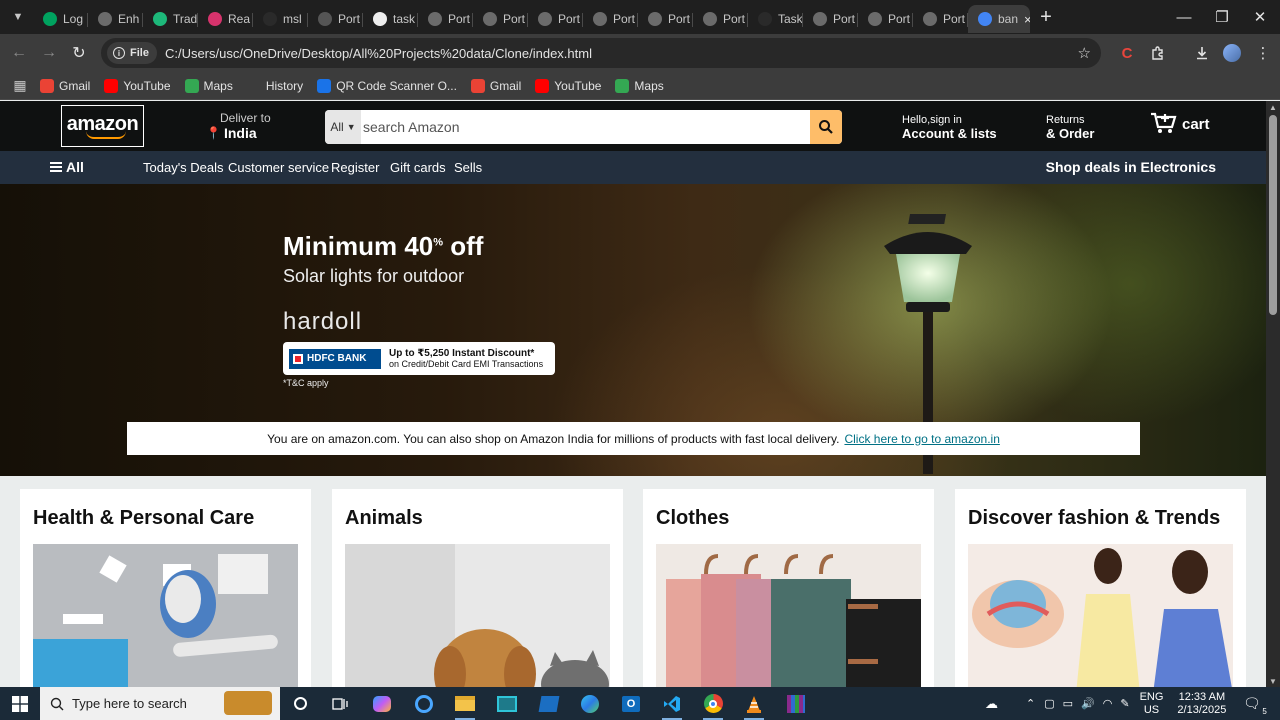 The width and height of the screenshot is (1280, 720). What do you see at coordinates (160, 703) in the screenshot?
I see `taskbar-search: Type here to search` at bounding box center [160, 703].